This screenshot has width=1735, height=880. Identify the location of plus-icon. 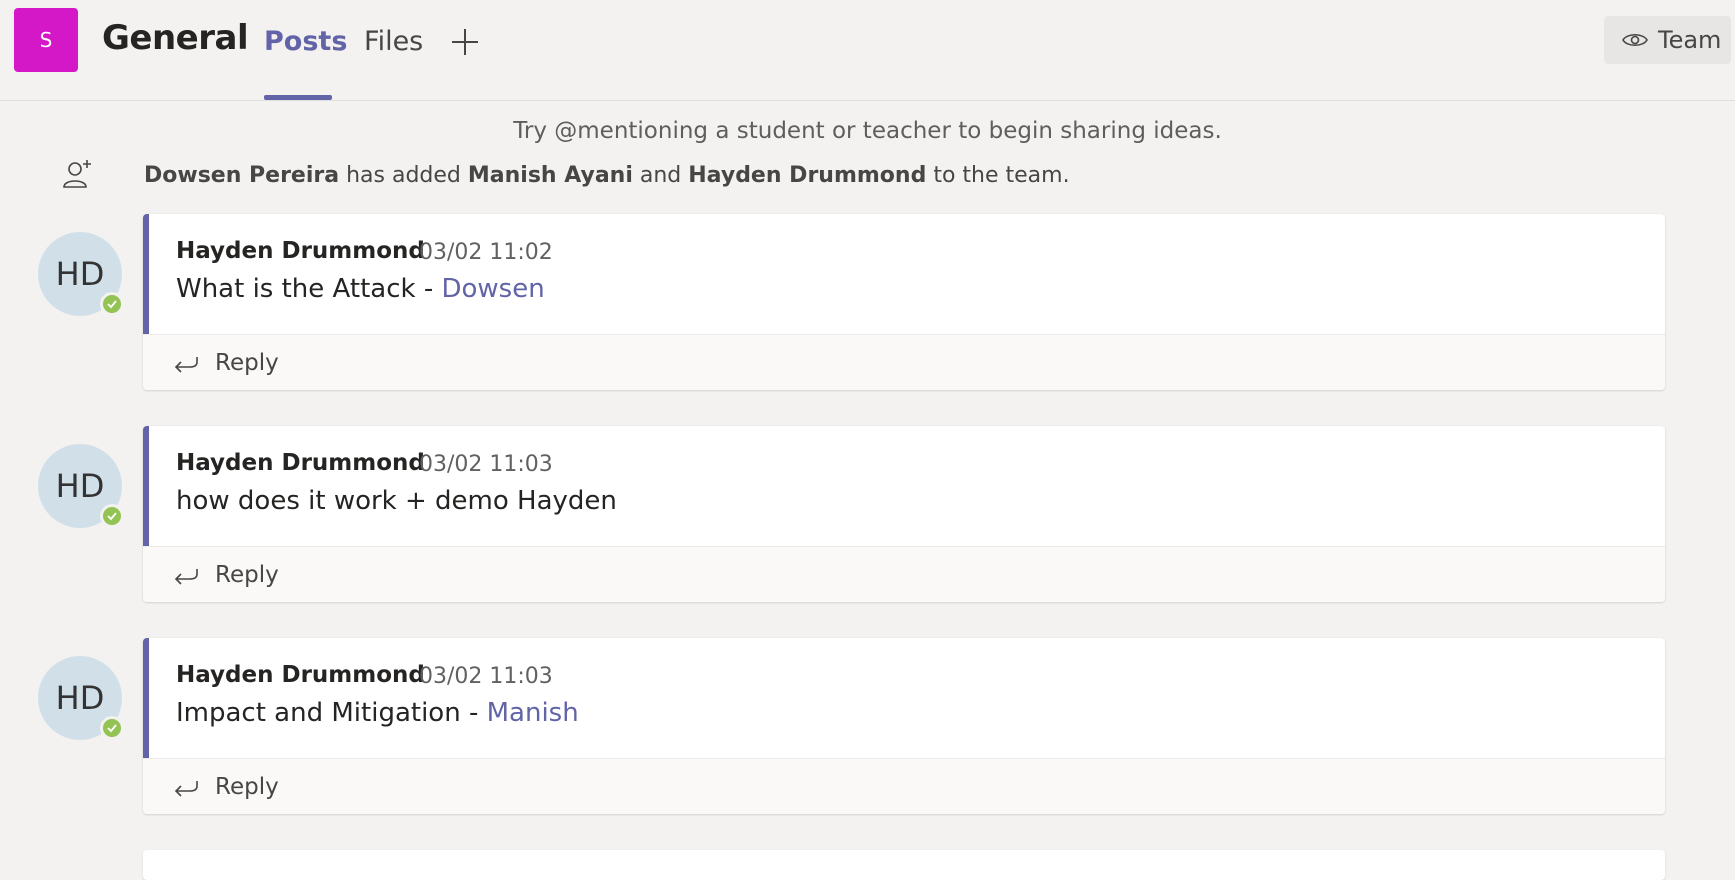
(465, 42).